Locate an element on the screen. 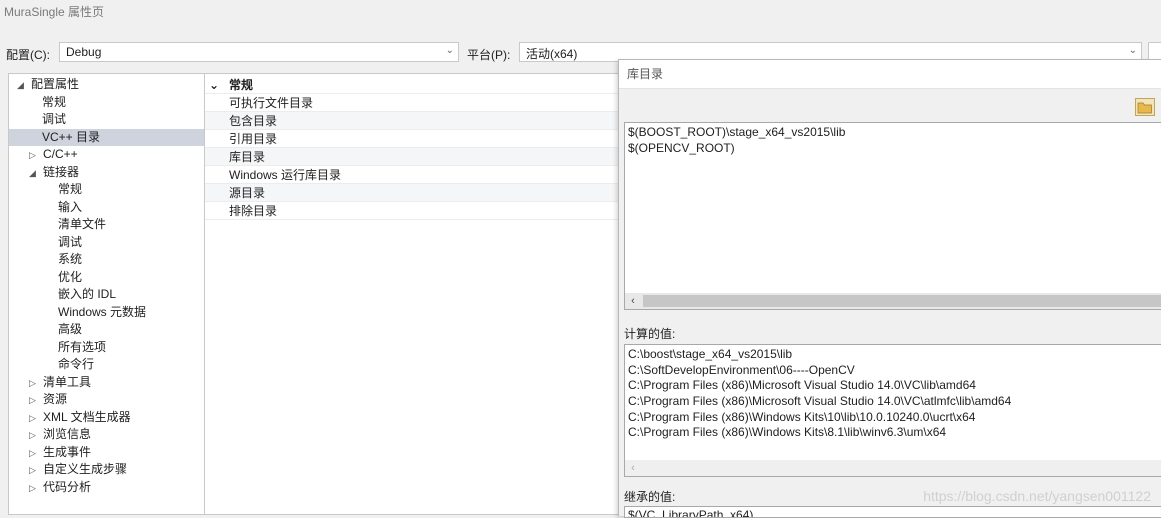  tree-item-linker-manifest: 清单文件 is located at coordinates (82, 224).